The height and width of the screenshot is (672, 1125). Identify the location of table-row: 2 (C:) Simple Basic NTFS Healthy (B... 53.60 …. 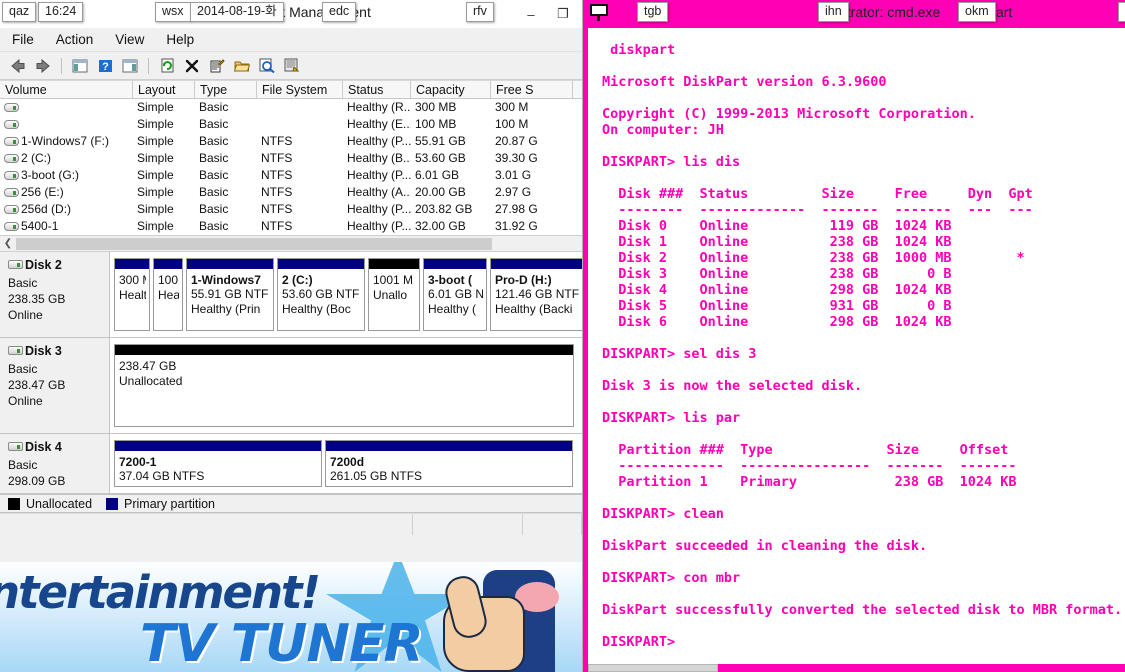
(291, 158).